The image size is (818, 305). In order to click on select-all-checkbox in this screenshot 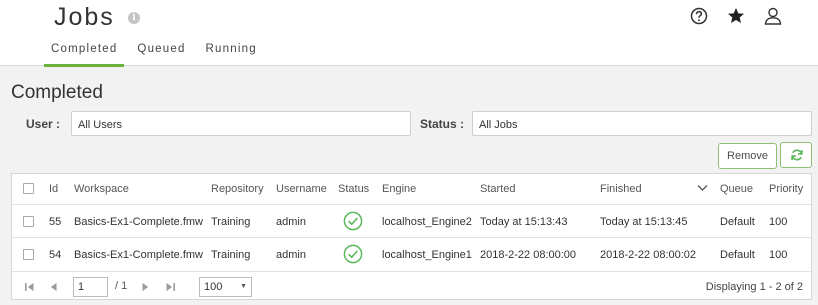, I will do `click(28, 188)`.